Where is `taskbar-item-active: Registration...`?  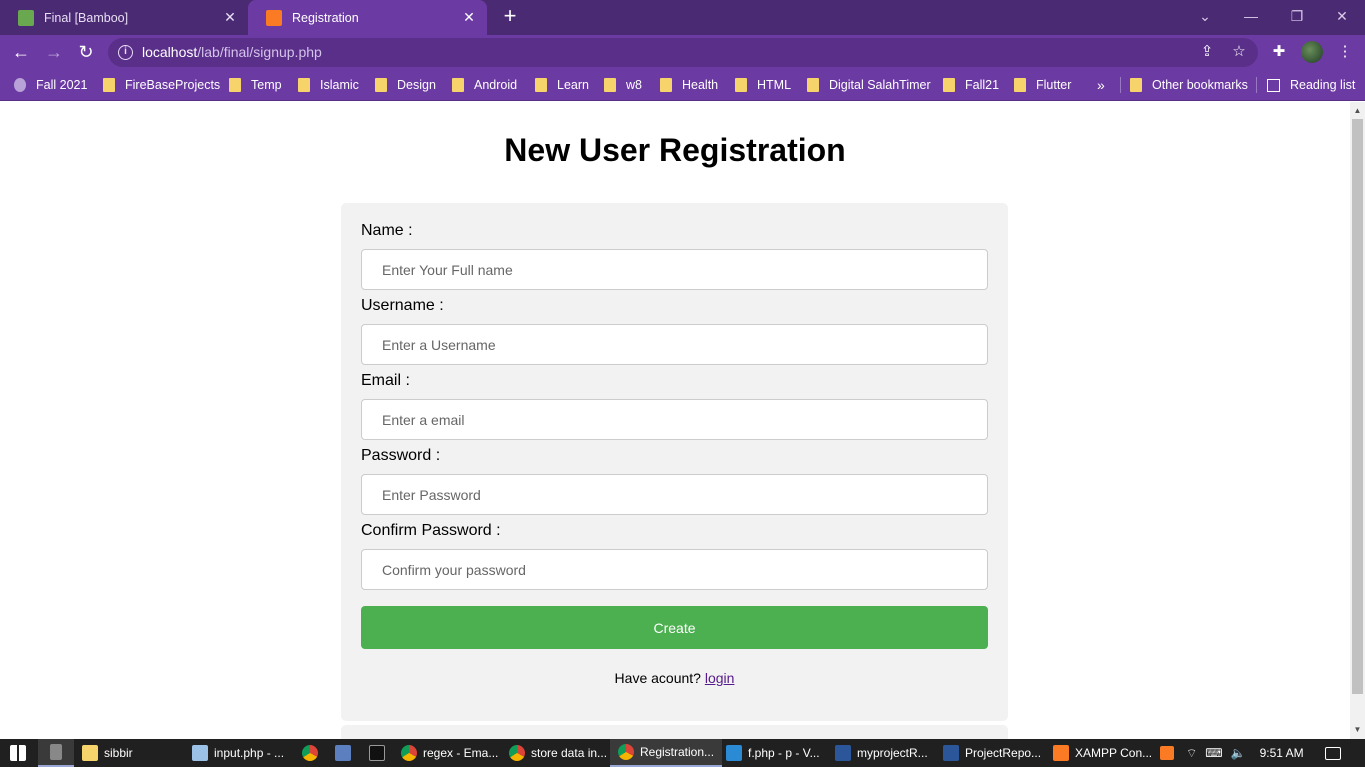 taskbar-item-active: Registration... is located at coordinates (666, 753).